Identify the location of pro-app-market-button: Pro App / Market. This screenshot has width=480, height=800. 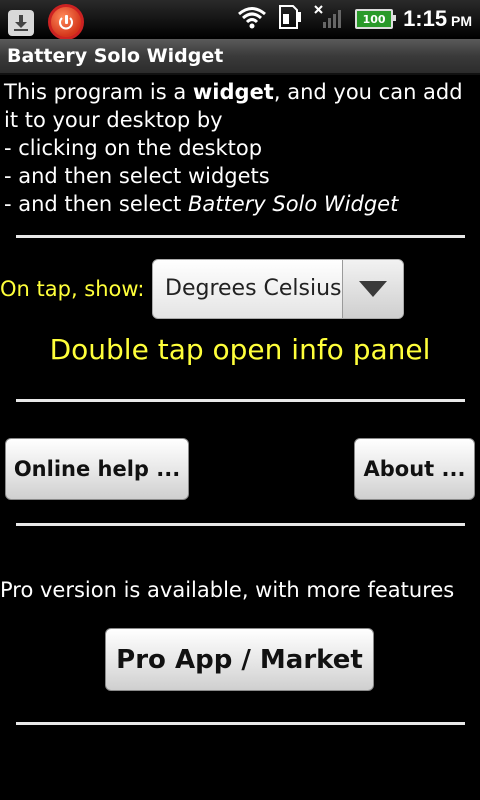
(239, 659).